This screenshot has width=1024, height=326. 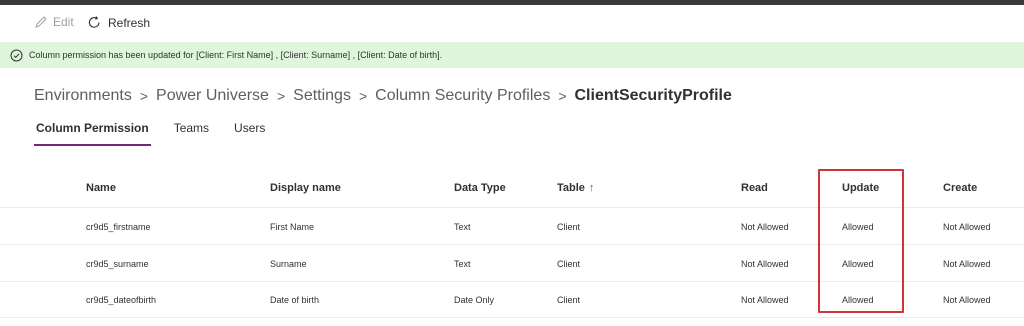 I want to click on column-header-read: Read, so click(x=754, y=188).